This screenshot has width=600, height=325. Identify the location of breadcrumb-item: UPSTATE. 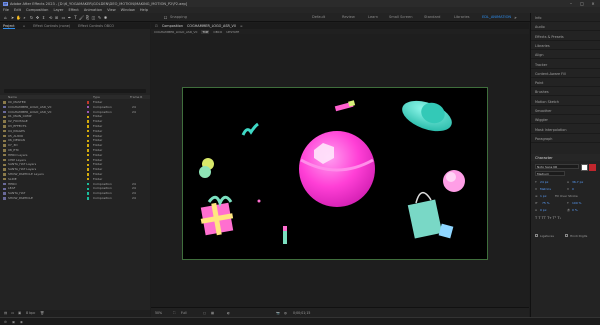
(232, 32).